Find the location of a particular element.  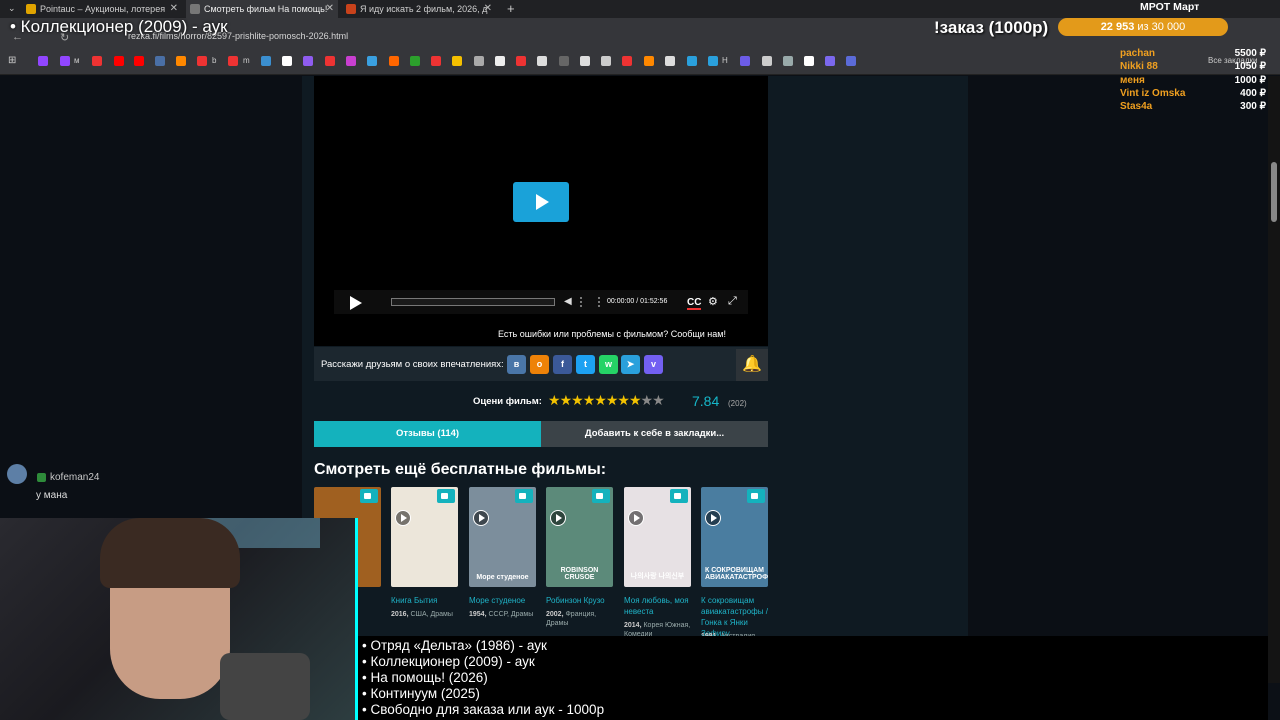

whatsapp-icon: w is located at coordinates (608, 364).